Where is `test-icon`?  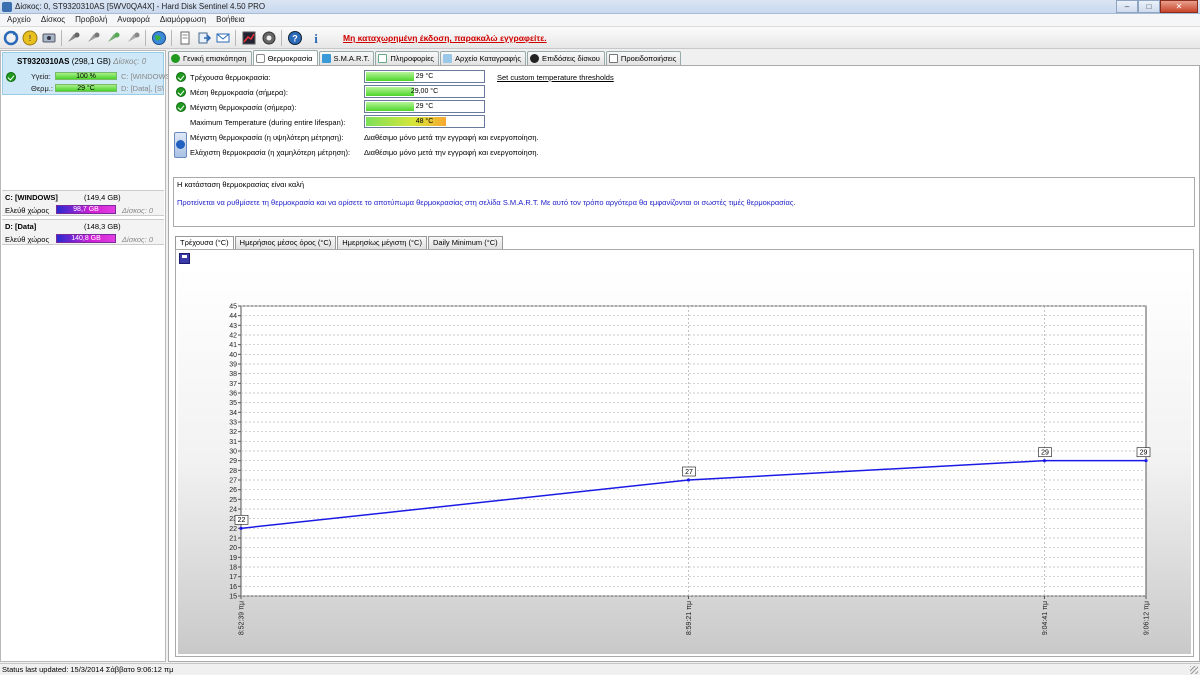
test-icon is located at coordinates (73, 38).